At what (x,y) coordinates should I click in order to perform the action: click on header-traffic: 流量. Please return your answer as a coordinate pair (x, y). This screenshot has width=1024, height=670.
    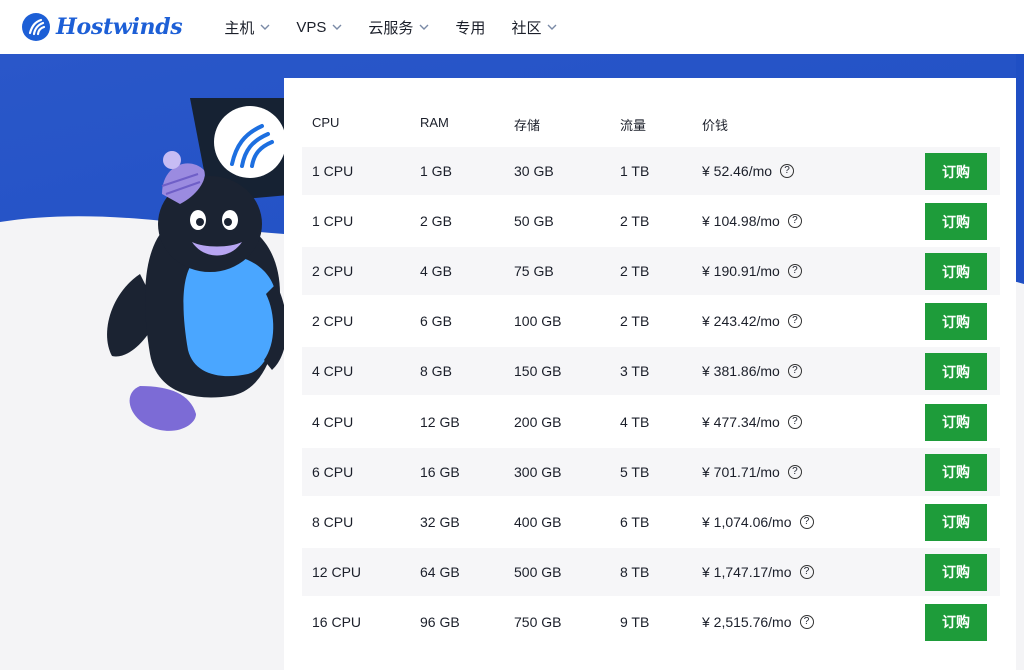
    Looking at the image, I should click on (633, 125).